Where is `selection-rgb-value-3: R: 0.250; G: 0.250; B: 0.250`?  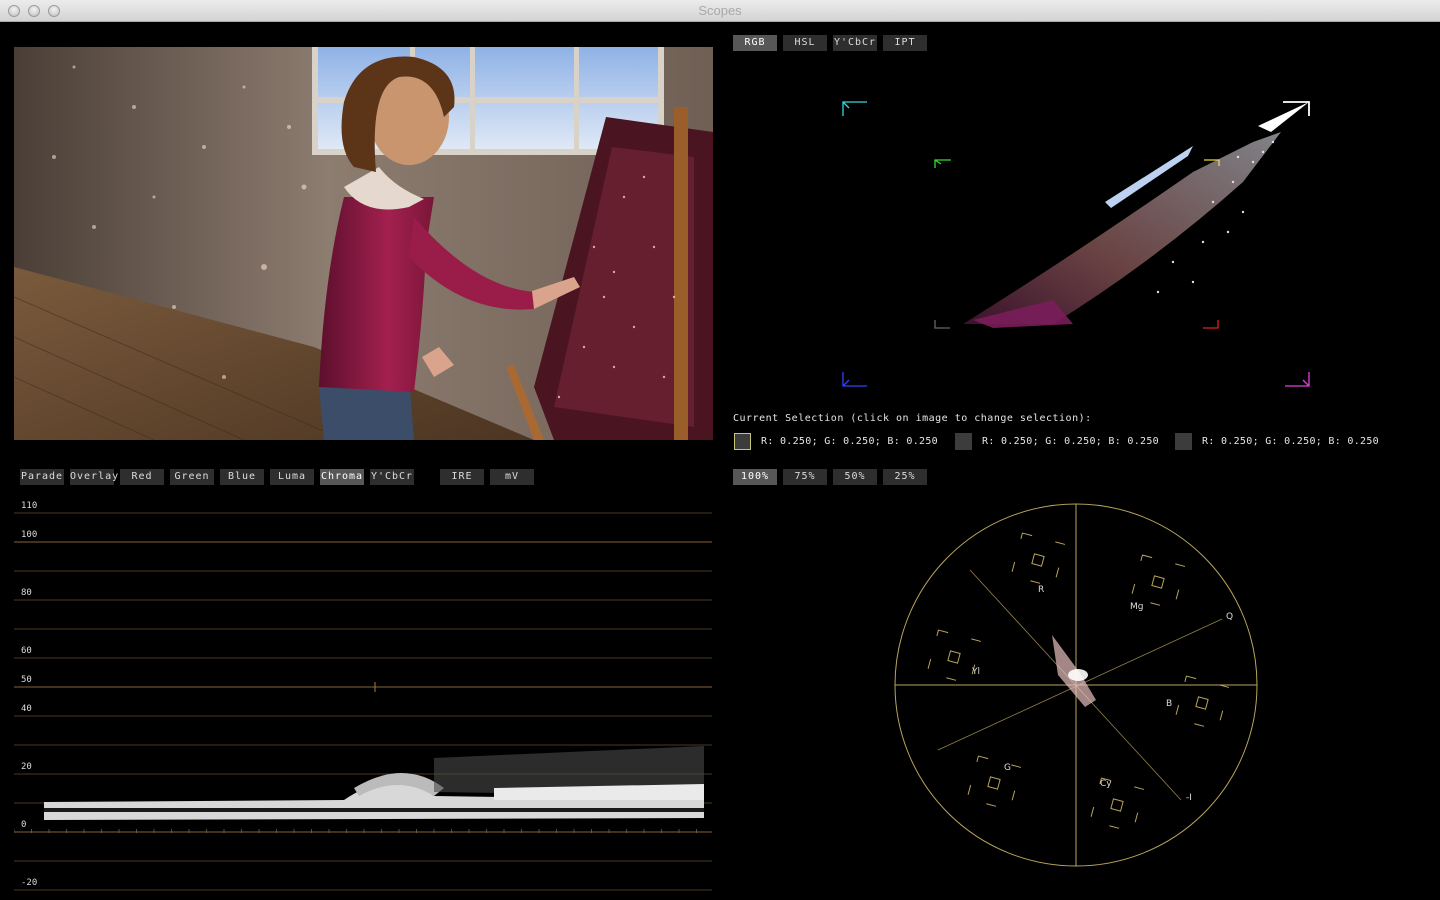 selection-rgb-value-3: R: 0.250; G: 0.250; B: 0.250 is located at coordinates (1290, 441).